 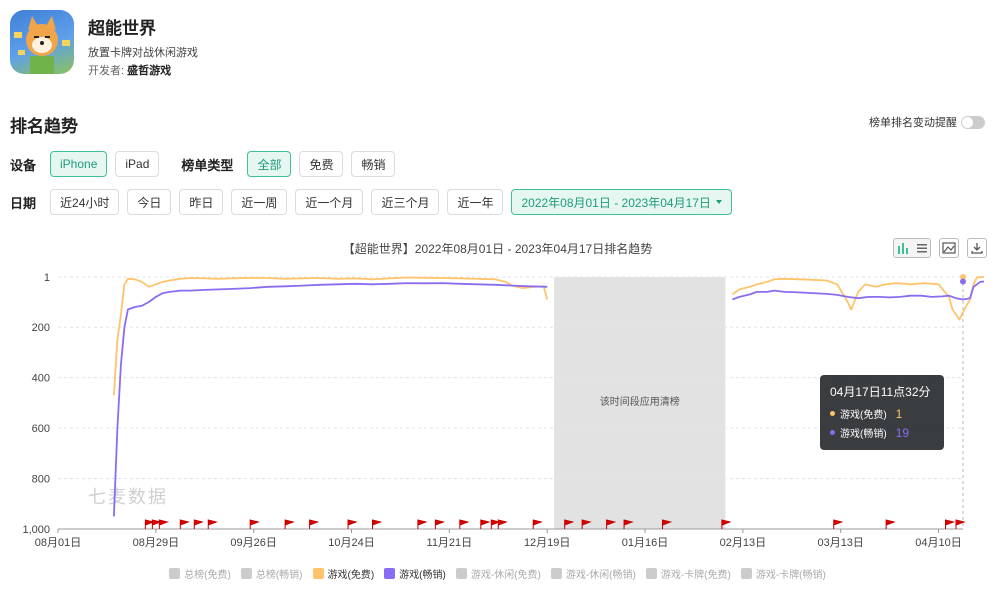 I want to click on grossing-dot-icon, so click(x=832, y=432).